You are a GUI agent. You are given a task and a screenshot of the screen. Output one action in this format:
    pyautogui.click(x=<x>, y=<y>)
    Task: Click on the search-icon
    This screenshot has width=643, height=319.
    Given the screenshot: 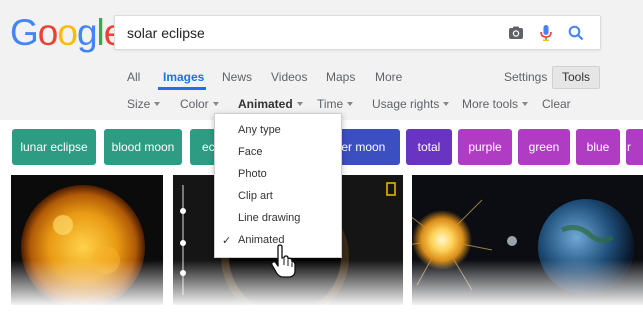 What is the action you would take?
    pyautogui.click(x=576, y=33)
    